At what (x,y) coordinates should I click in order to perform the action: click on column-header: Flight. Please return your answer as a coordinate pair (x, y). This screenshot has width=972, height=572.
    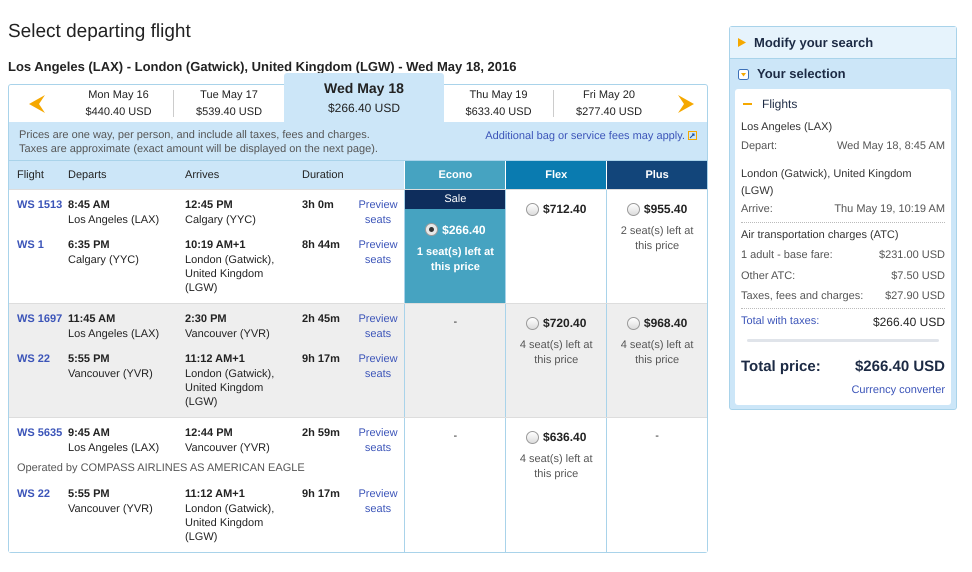
    Looking at the image, I should click on (30, 175).